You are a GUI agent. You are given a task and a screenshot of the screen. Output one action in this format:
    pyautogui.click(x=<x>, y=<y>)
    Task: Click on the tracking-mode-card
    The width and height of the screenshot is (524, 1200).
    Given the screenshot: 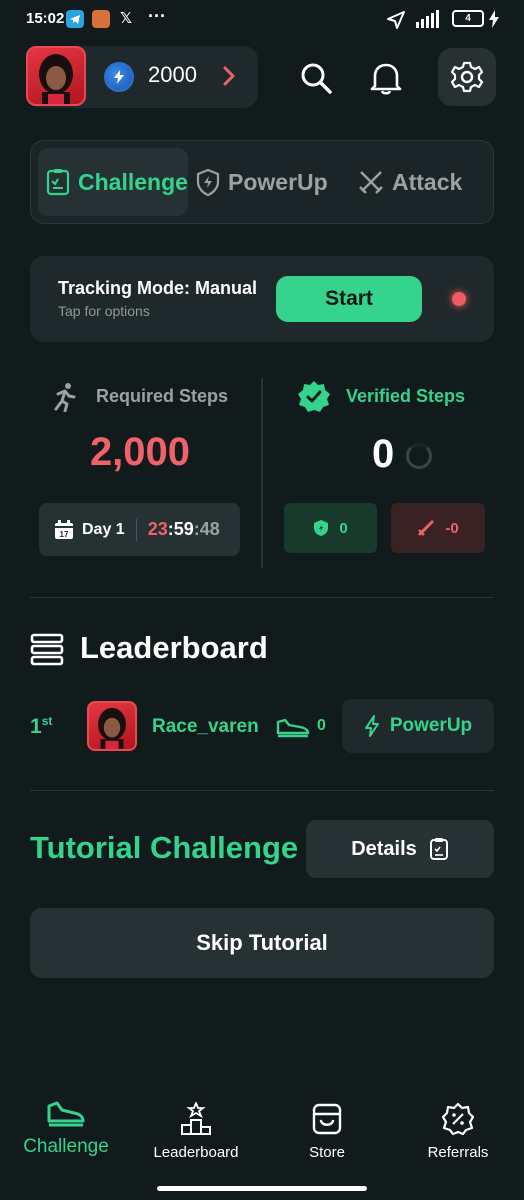 What is the action you would take?
    pyautogui.click(x=262, y=299)
    